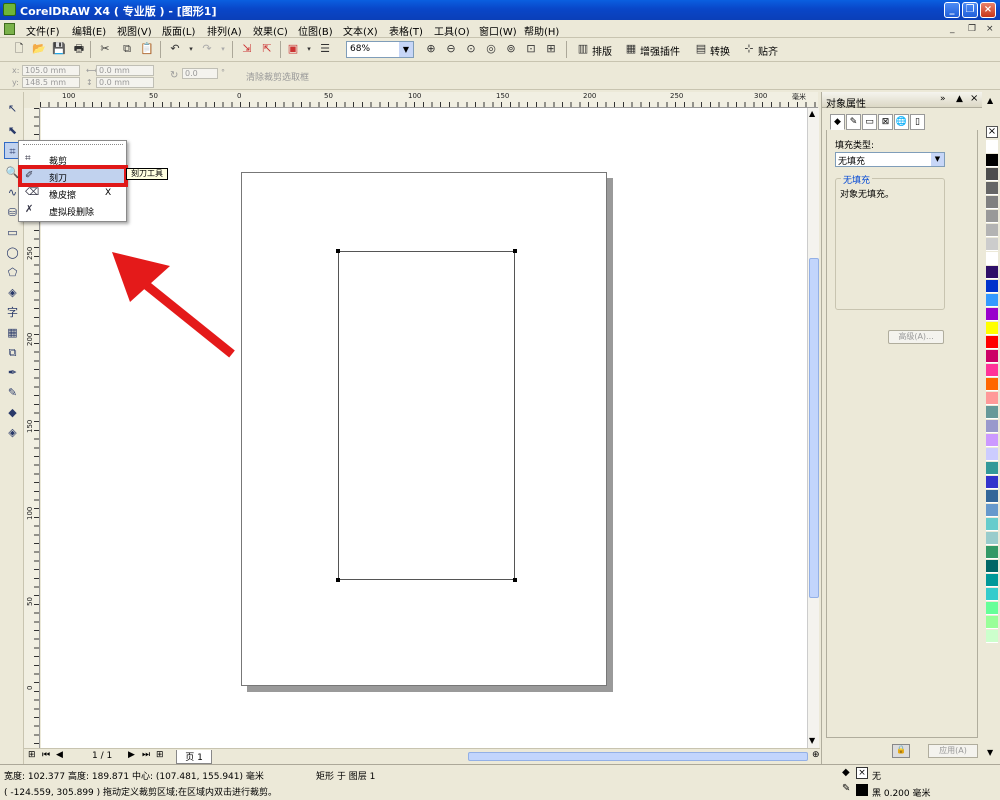  What do you see at coordinates (12, 352) in the screenshot?
I see `interactive-blend-tool-icon: ⧉` at bounding box center [12, 352].